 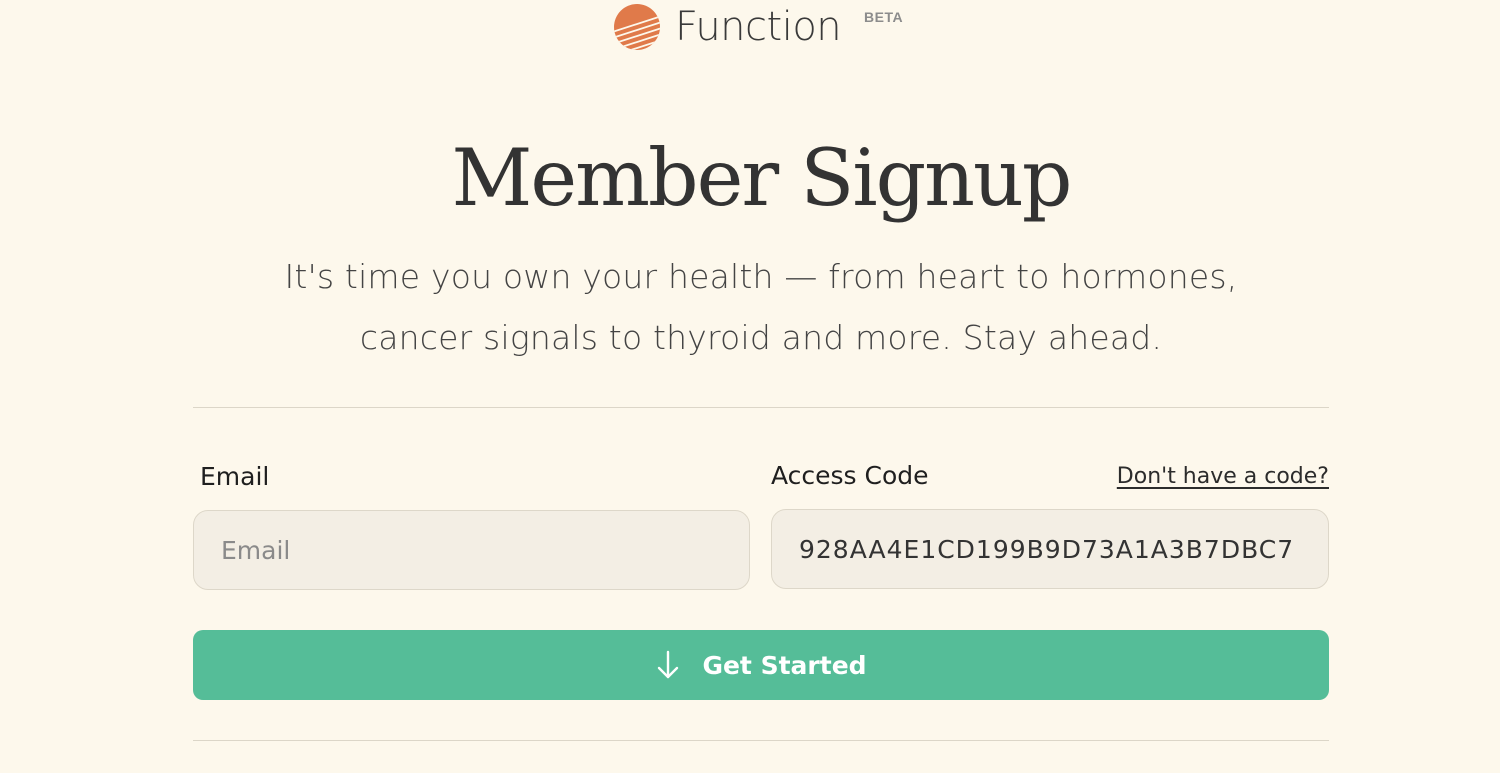 I want to click on page-title: Member Signup, so click(x=761, y=178).